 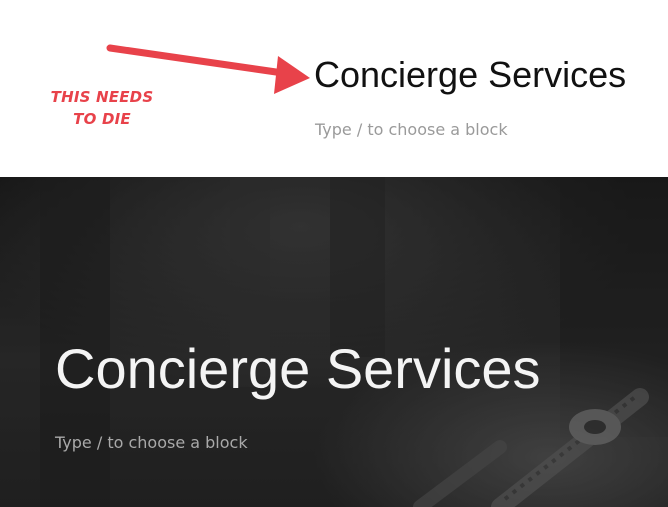 I want to click on annotation-arrow-icon, so click(x=208, y=69).